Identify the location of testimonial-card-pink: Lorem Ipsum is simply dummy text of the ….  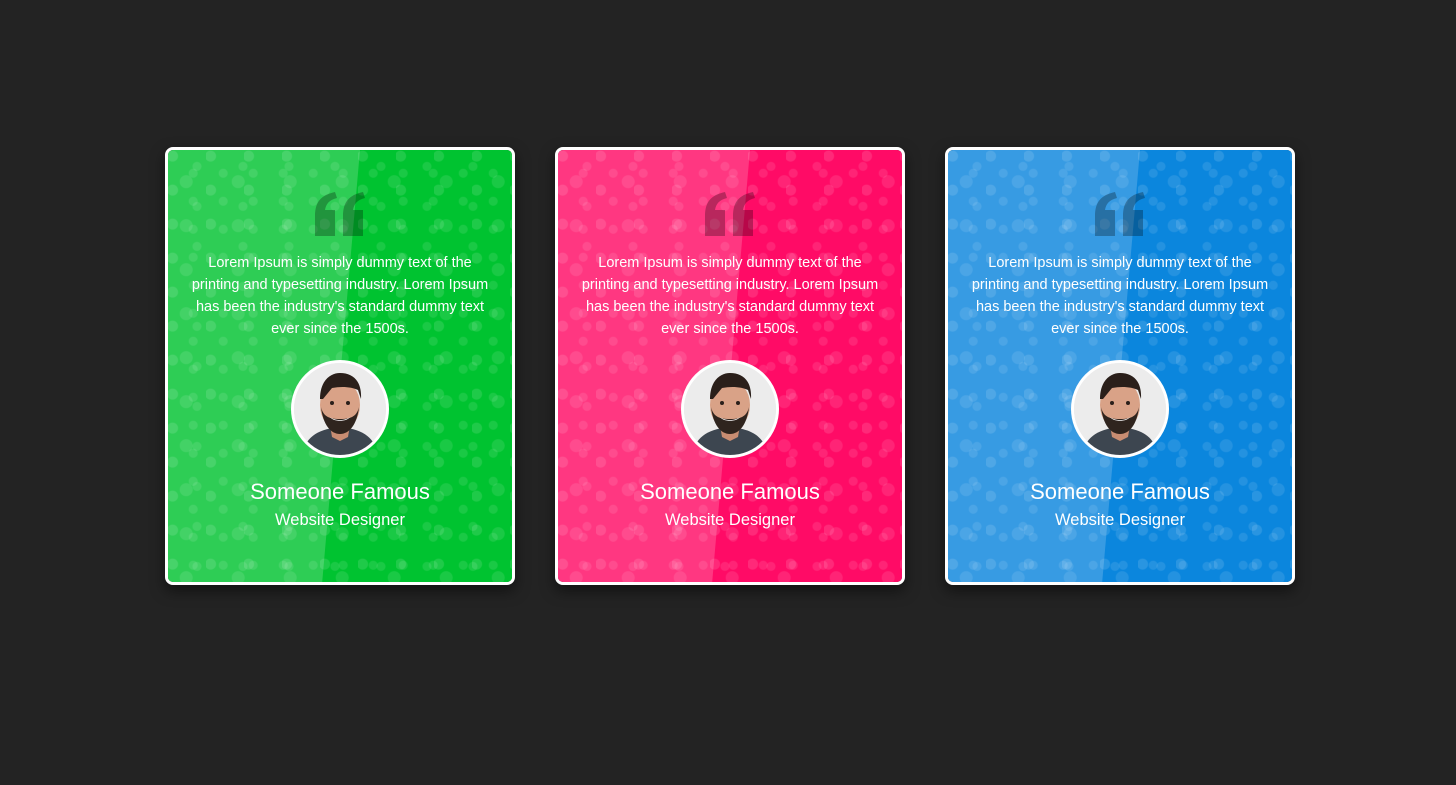
(730, 366).